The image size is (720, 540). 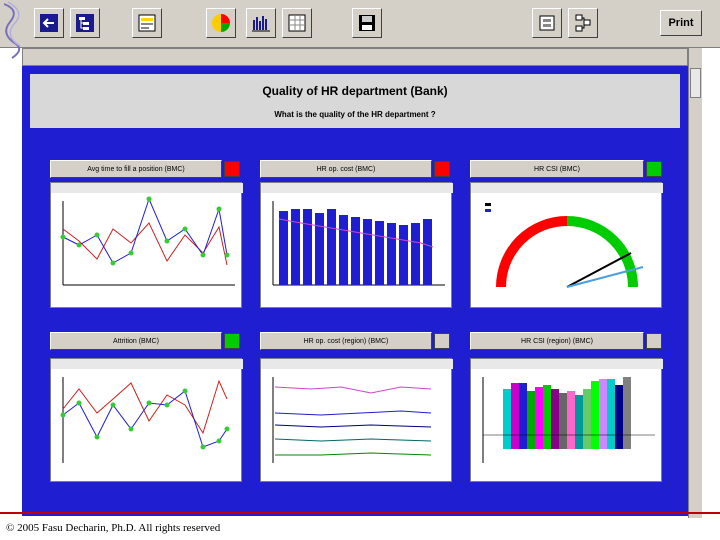 I want to click on panel-label: HR op. cost (BMC), so click(x=346, y=169).